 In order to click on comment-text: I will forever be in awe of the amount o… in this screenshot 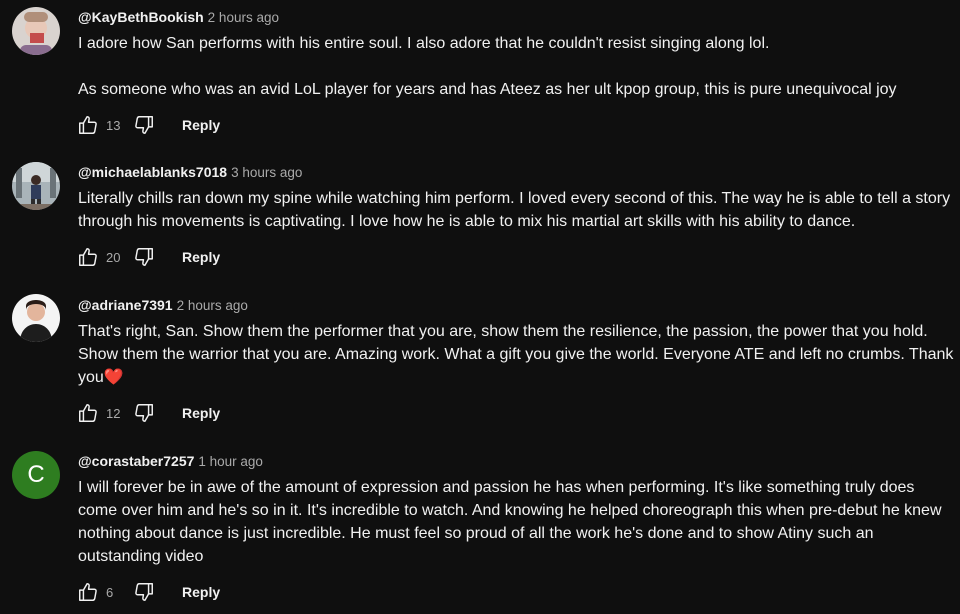, I will do `click(510, 522)`.